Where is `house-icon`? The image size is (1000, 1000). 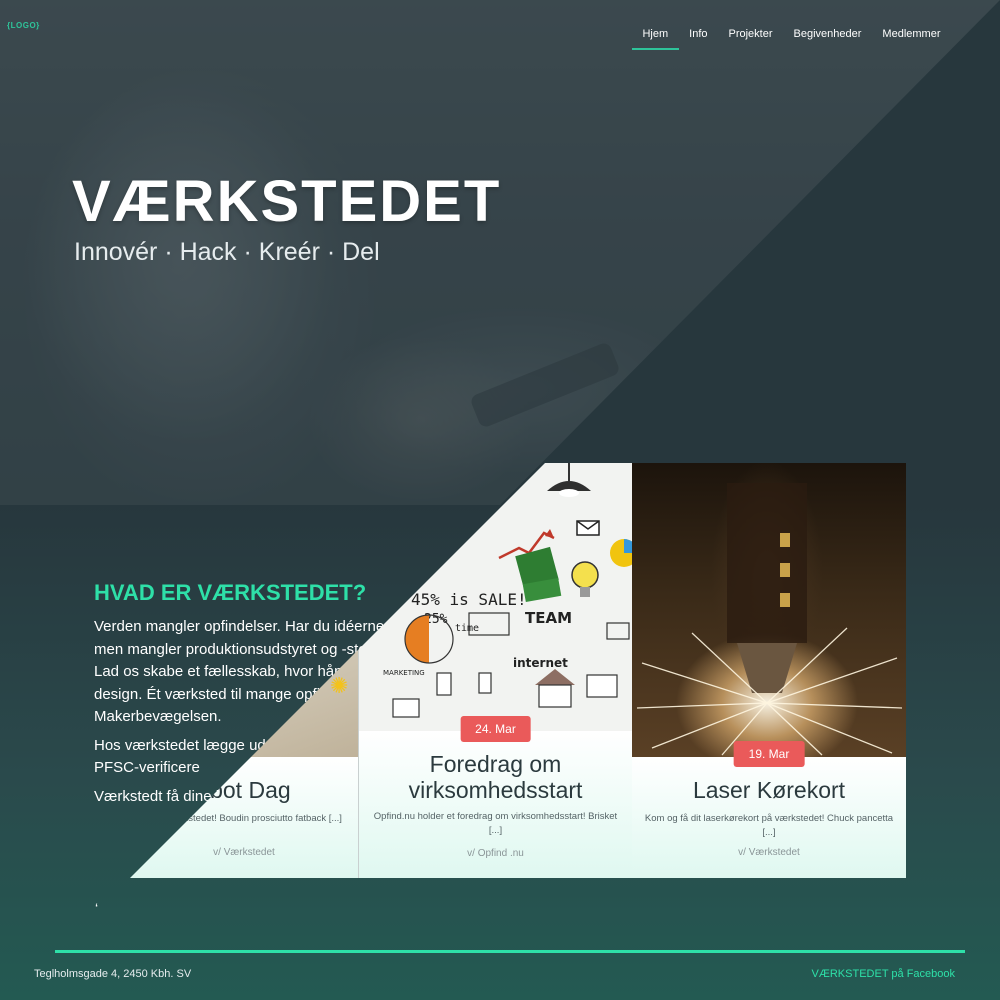 house-icon is located at coordinates (555, 677).